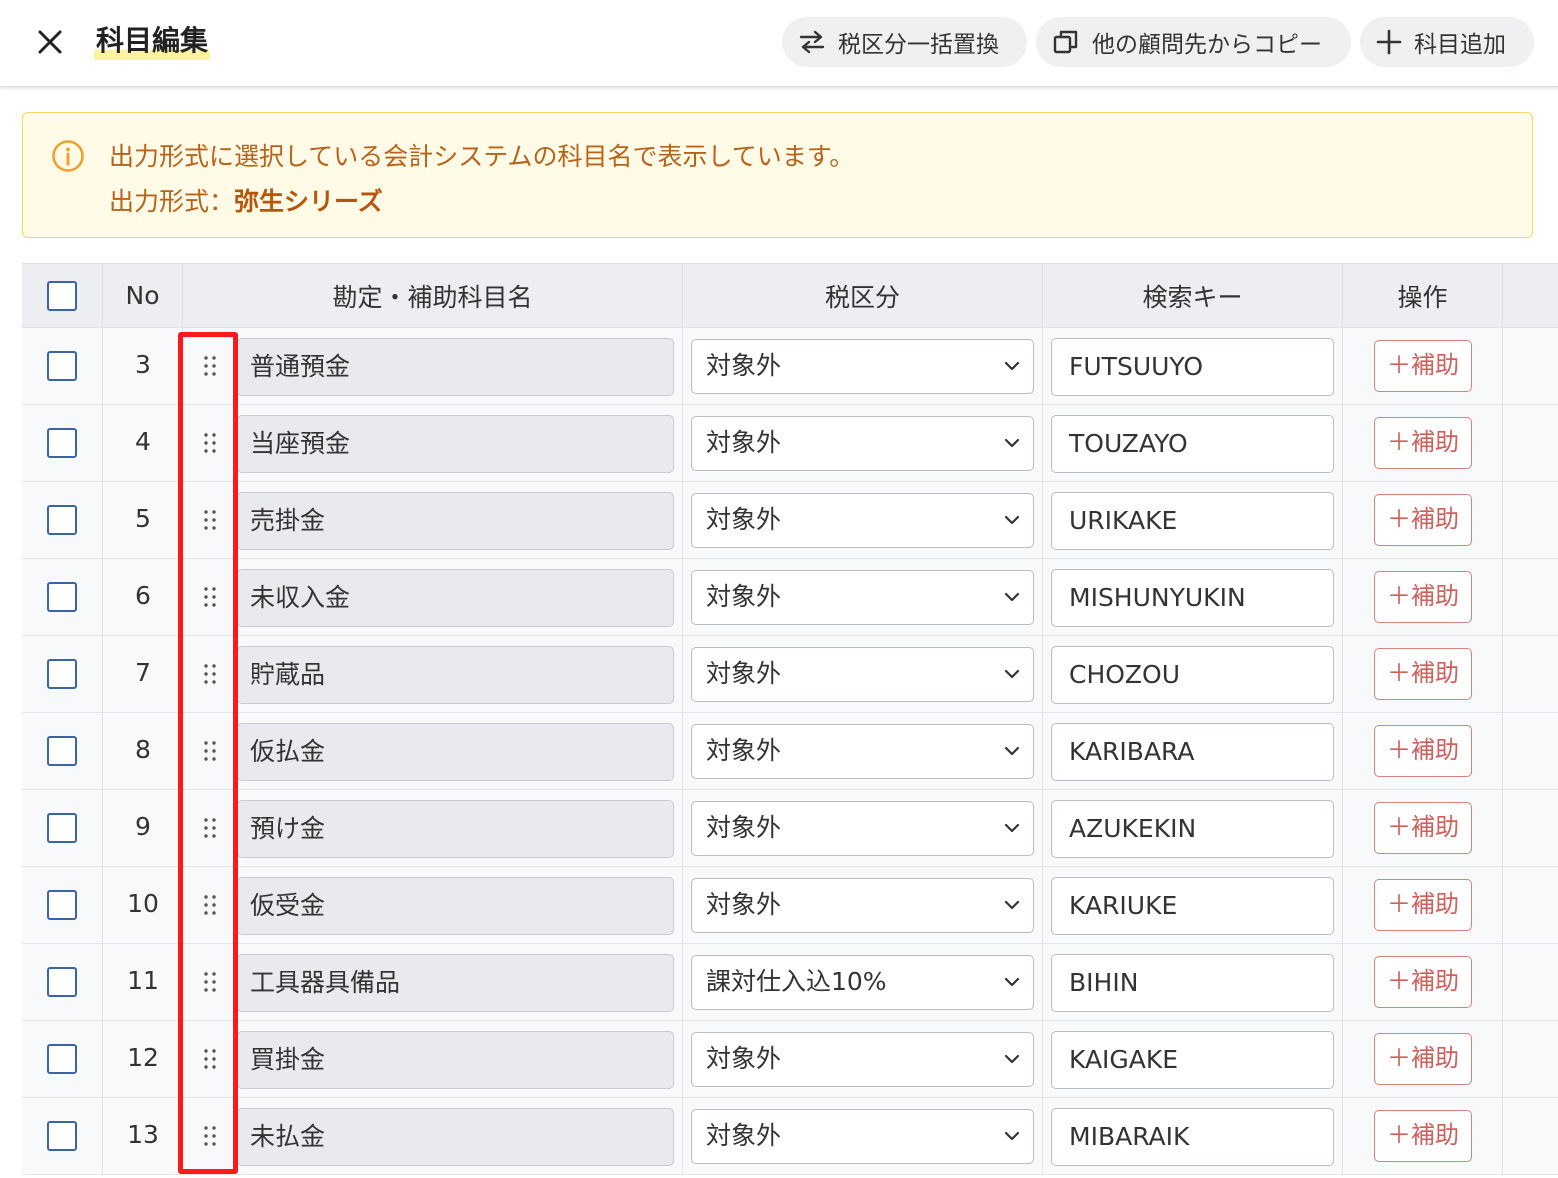  Describe the element at coordinates (1192, 906) in the screenshot. I see `search-key-input: KARIUKE` at that location.